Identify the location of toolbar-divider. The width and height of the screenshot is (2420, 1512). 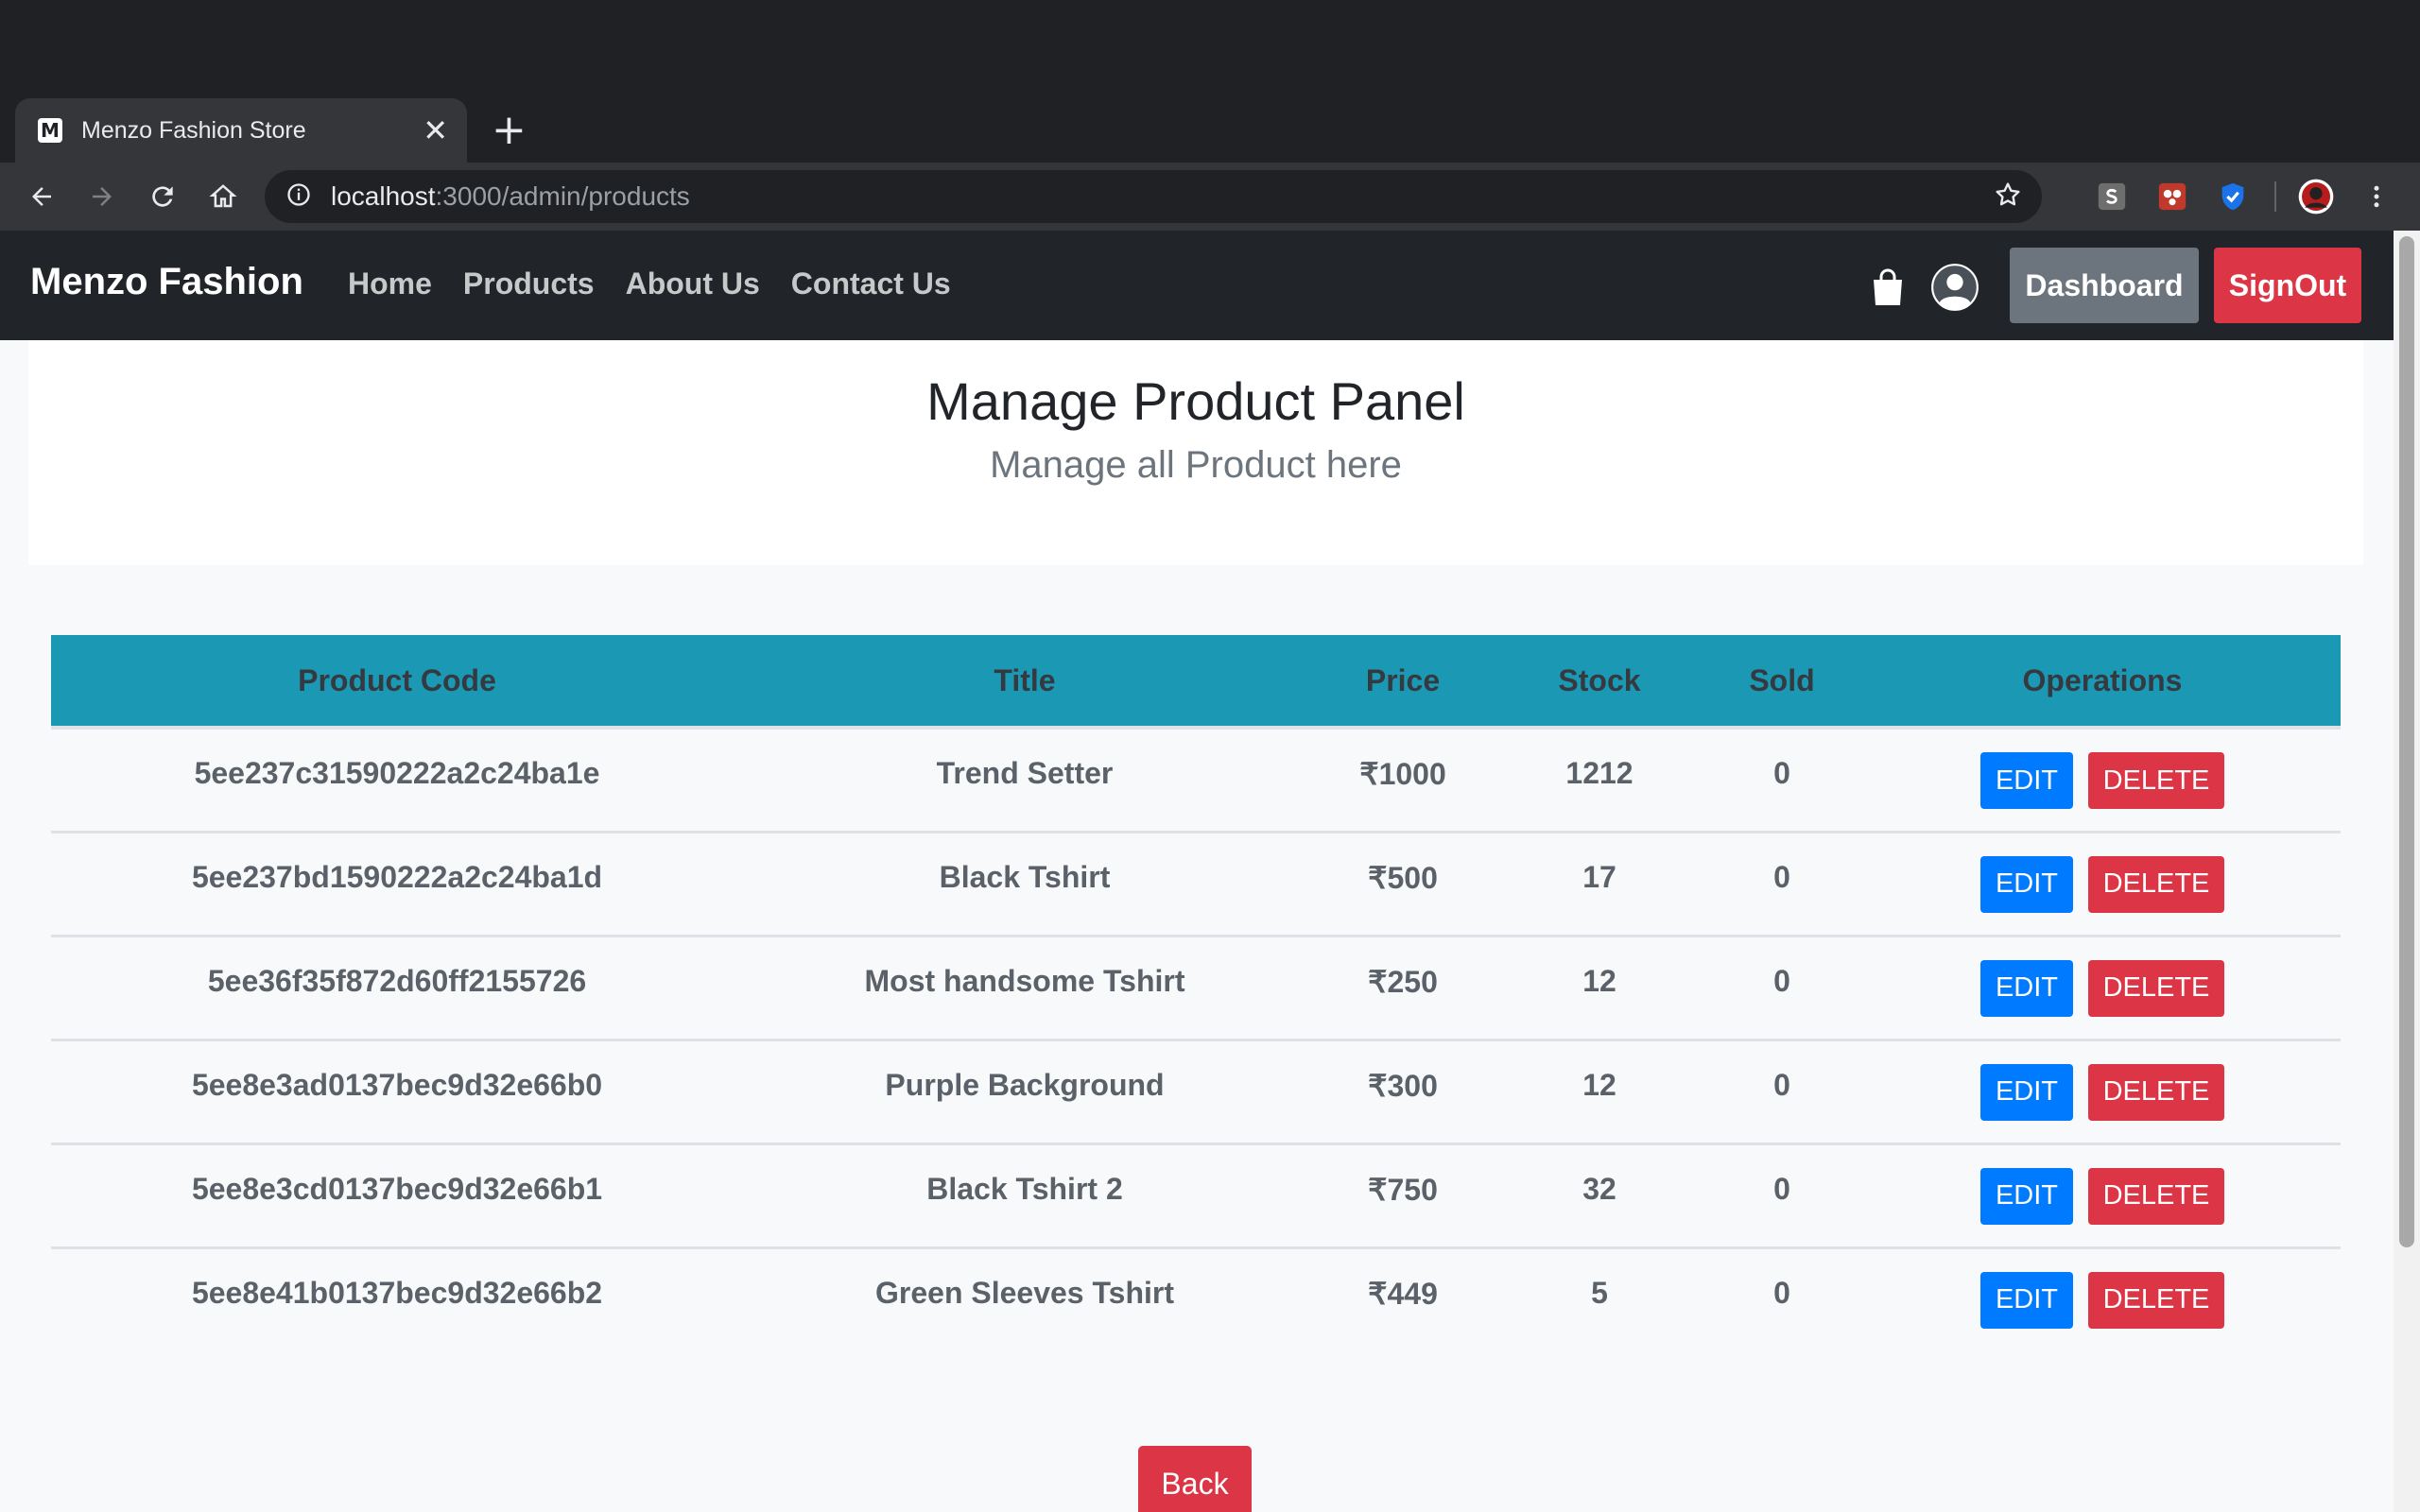
(2275, 196).